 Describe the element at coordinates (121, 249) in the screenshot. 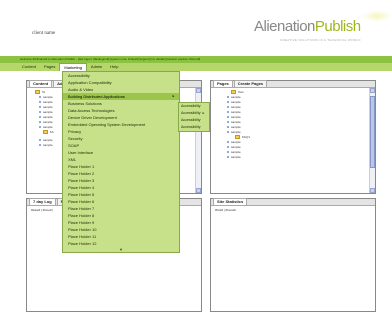

I see `scroll-more-icon: ▼` at that location.